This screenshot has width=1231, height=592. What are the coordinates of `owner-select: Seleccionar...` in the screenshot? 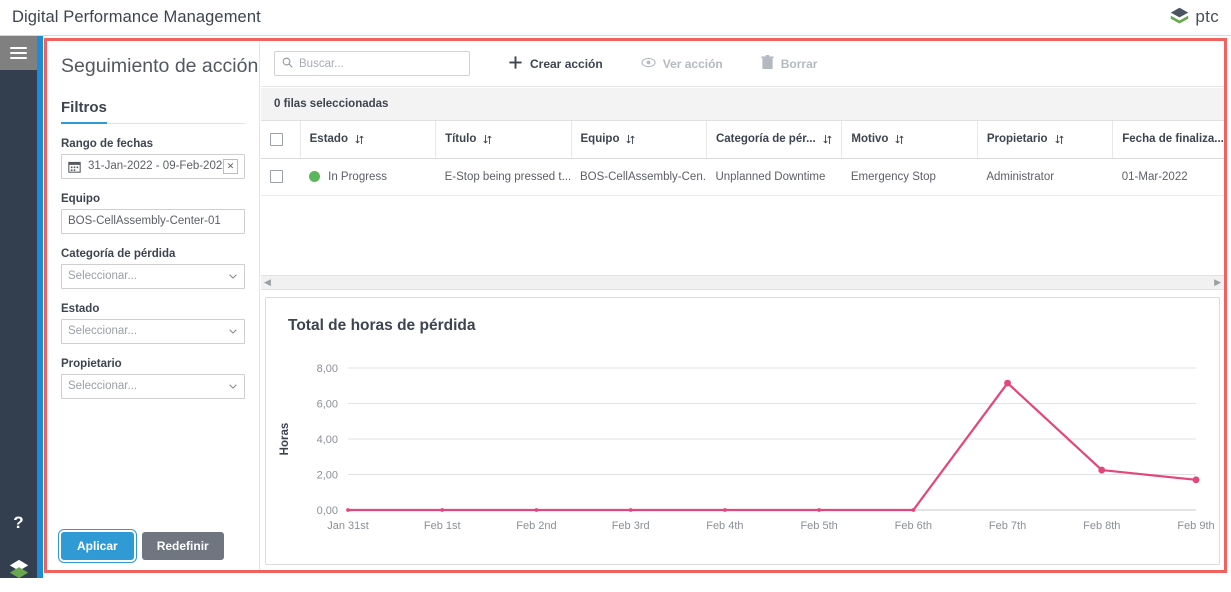 It's located at (153, 386).